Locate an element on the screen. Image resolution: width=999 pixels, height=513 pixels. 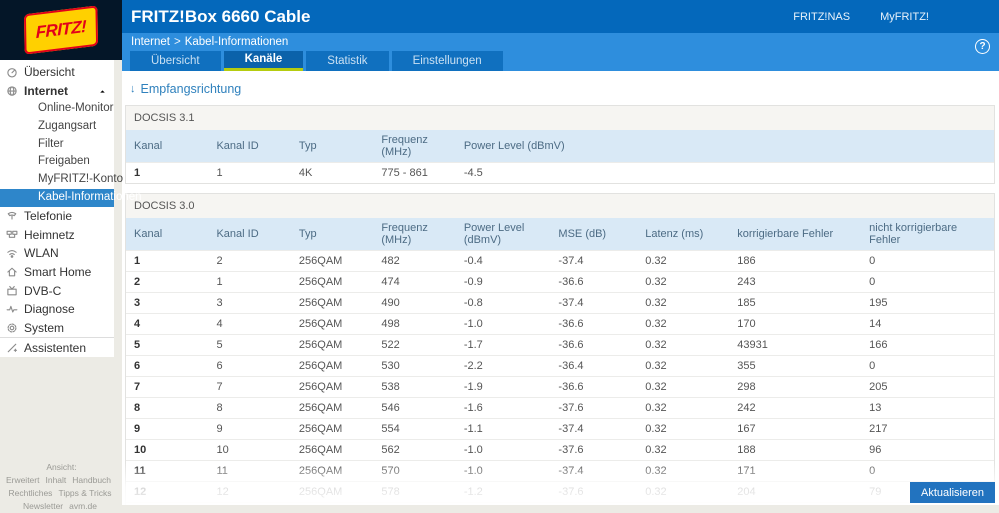
sidebar-item-label: Smart Home is located at coordinates (57, 272).